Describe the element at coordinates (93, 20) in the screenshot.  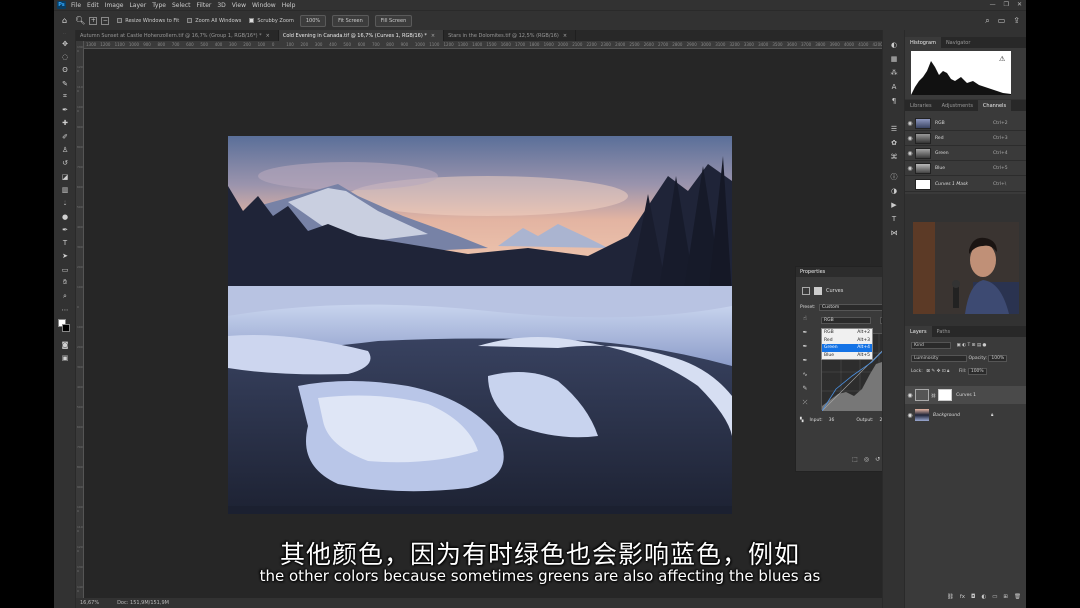
I see `zoom-in-icon: +` at that location.